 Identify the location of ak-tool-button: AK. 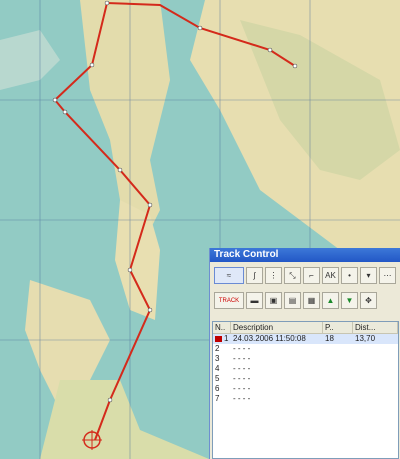
(330, 275).